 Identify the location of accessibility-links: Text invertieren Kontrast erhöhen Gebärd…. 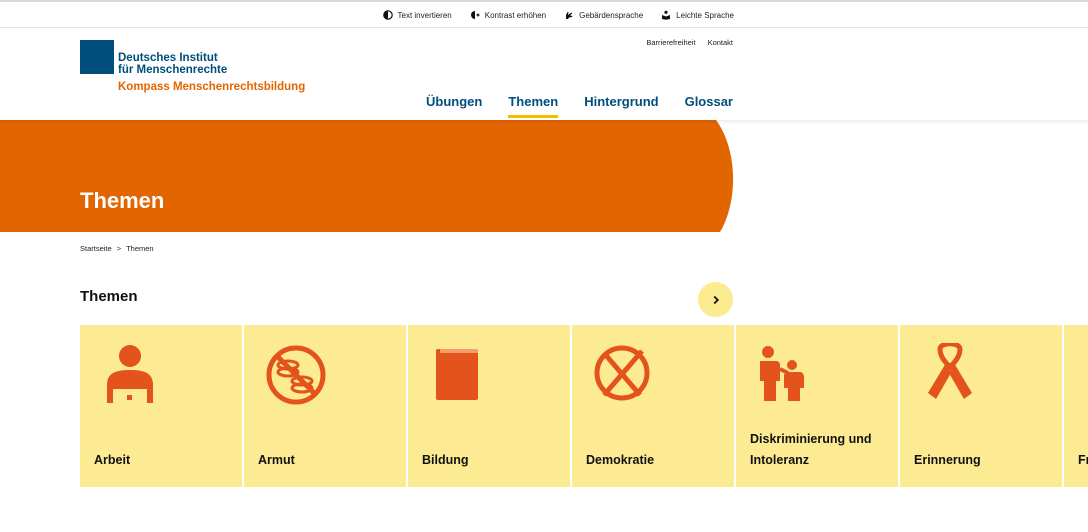
(558, 15).